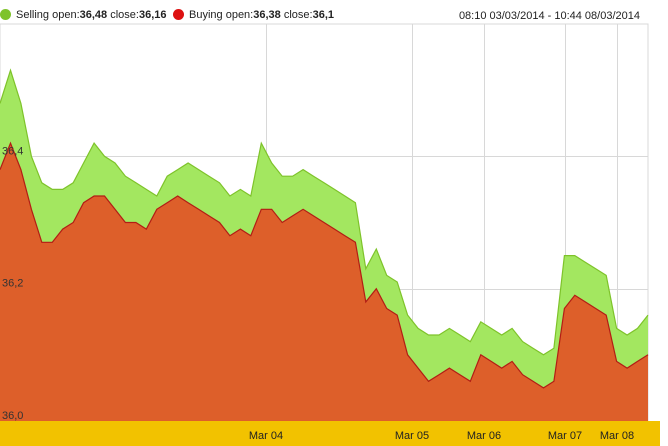 This screenshot has width=668, height=446. I want to click on x-tick-label: Mar 08, so click(617, 436).